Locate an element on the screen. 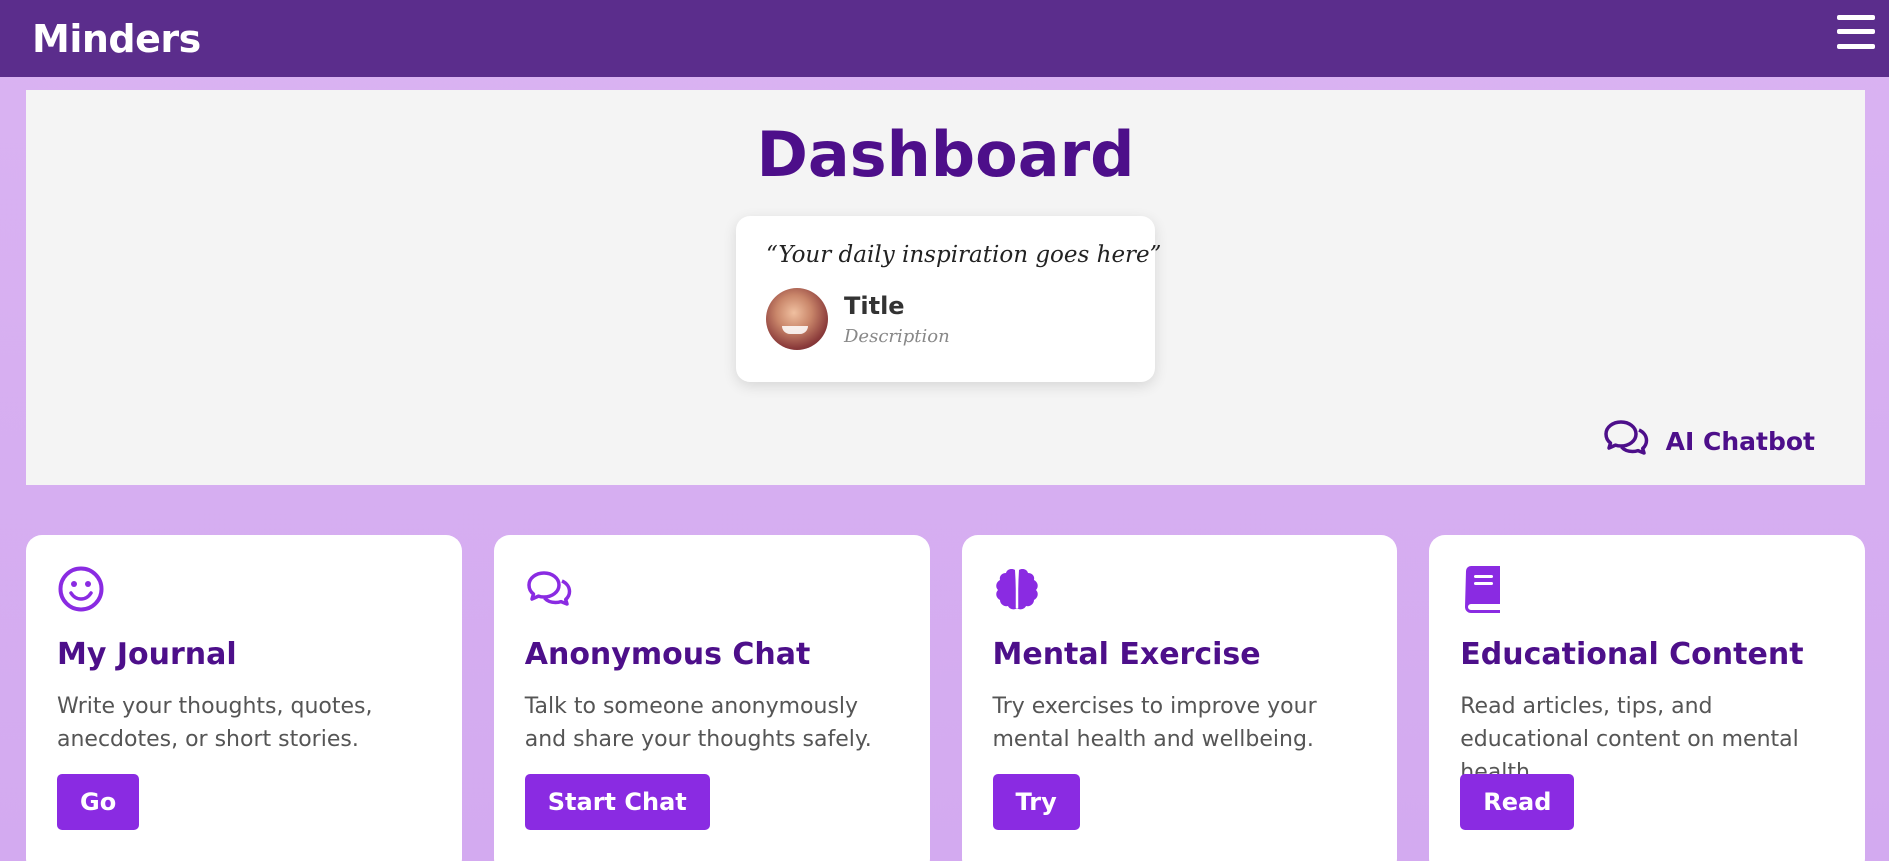 The width and height of the screenshot is (1889, 861). page-title: Dashboard is located at coordinates (945, 154).